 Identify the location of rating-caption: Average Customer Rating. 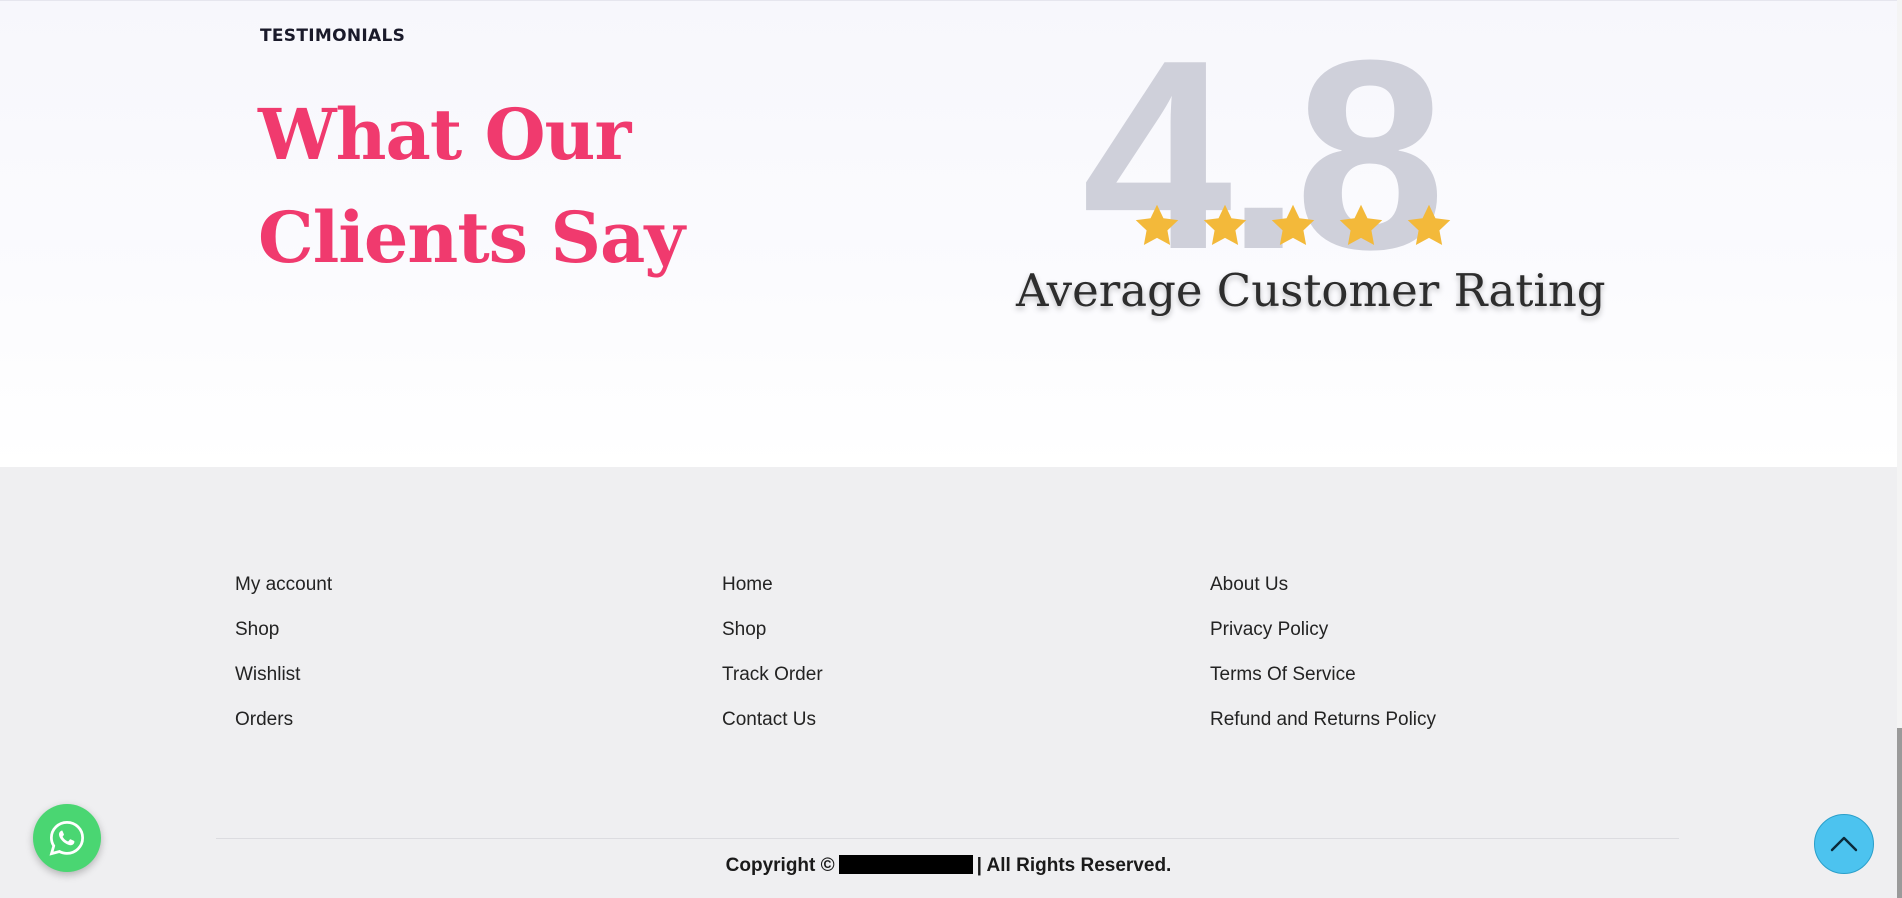
(1311, 290).